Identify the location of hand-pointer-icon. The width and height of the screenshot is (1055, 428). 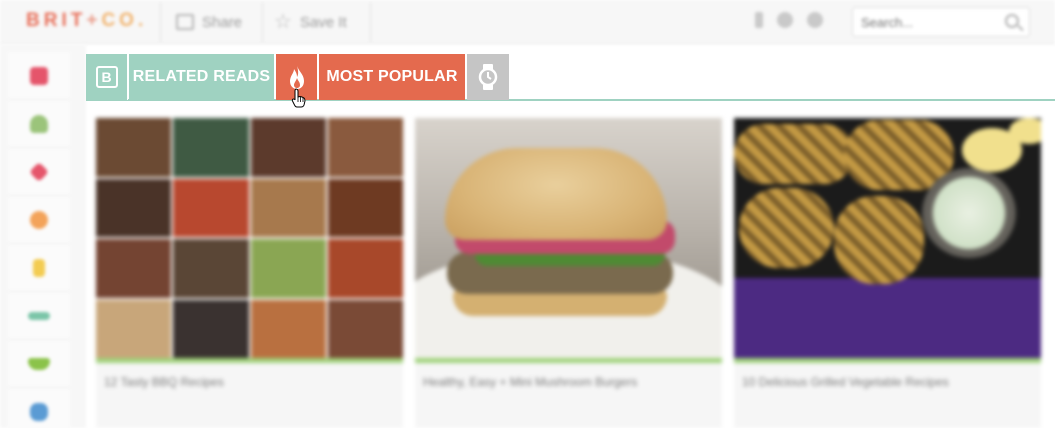
(298, 98).